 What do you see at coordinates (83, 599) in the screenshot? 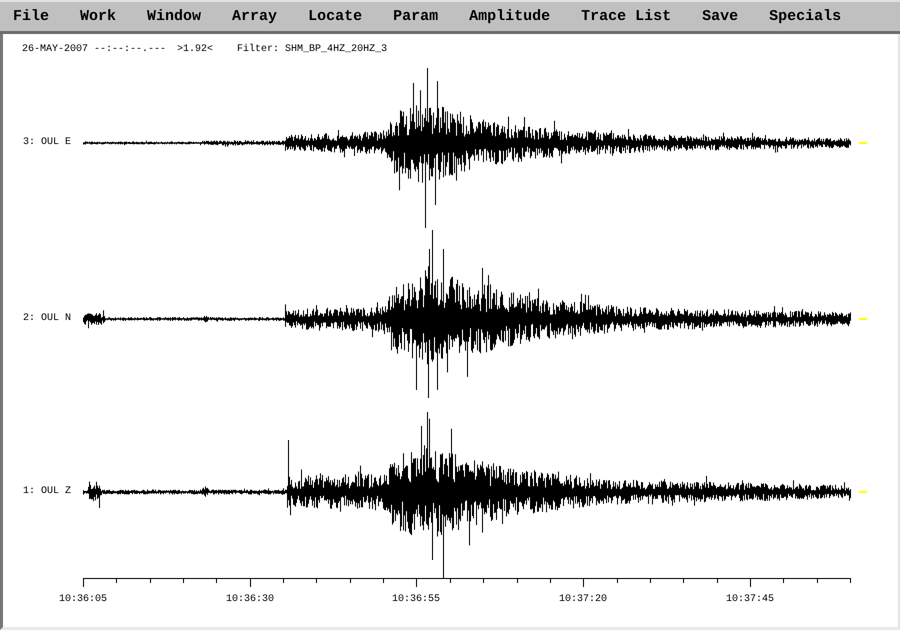
I see `axis-label: 10:36:05` at bounding box center [83, 599].